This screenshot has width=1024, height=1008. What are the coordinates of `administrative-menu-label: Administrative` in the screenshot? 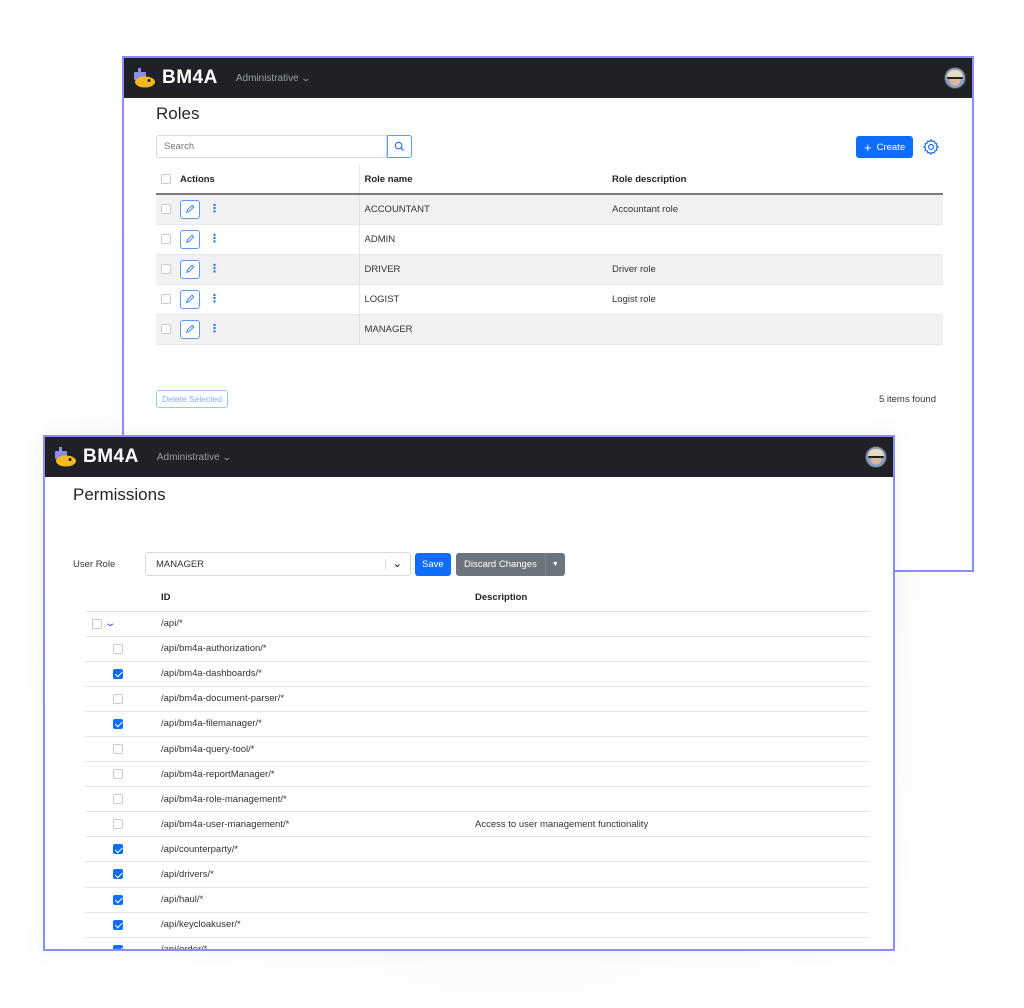 It's located at (188, 457).